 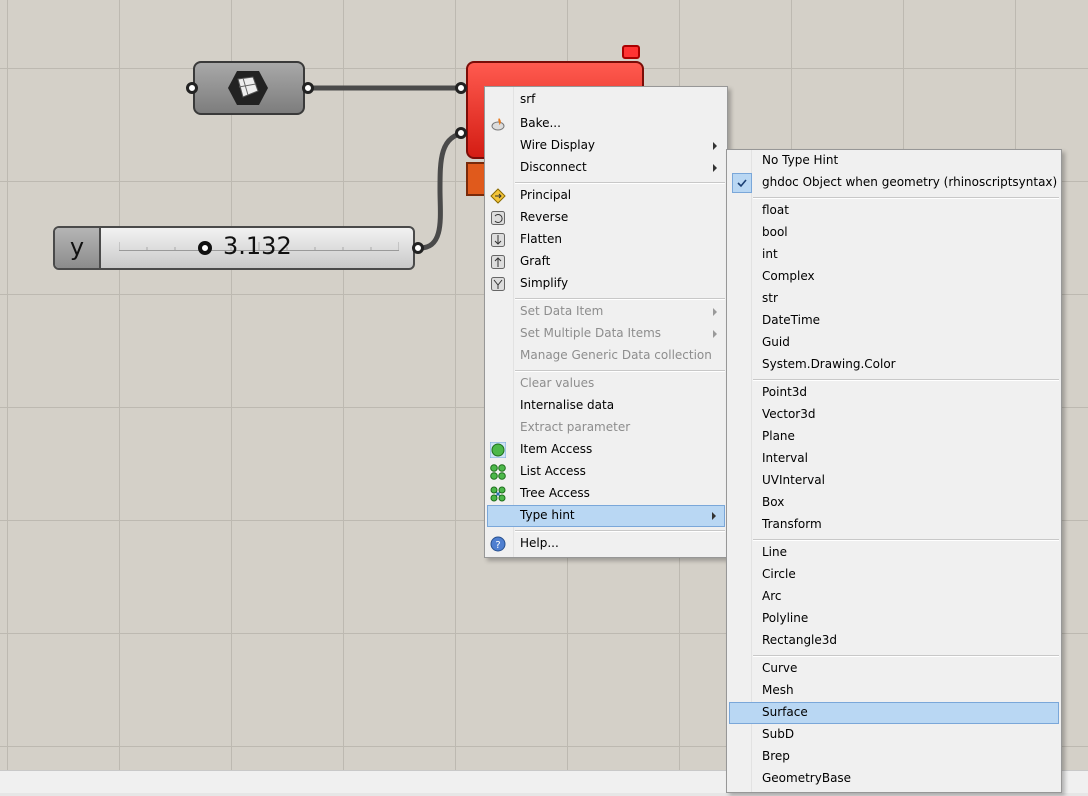 I want to click on slider-value: 3.132, so click(x=257, y=246).